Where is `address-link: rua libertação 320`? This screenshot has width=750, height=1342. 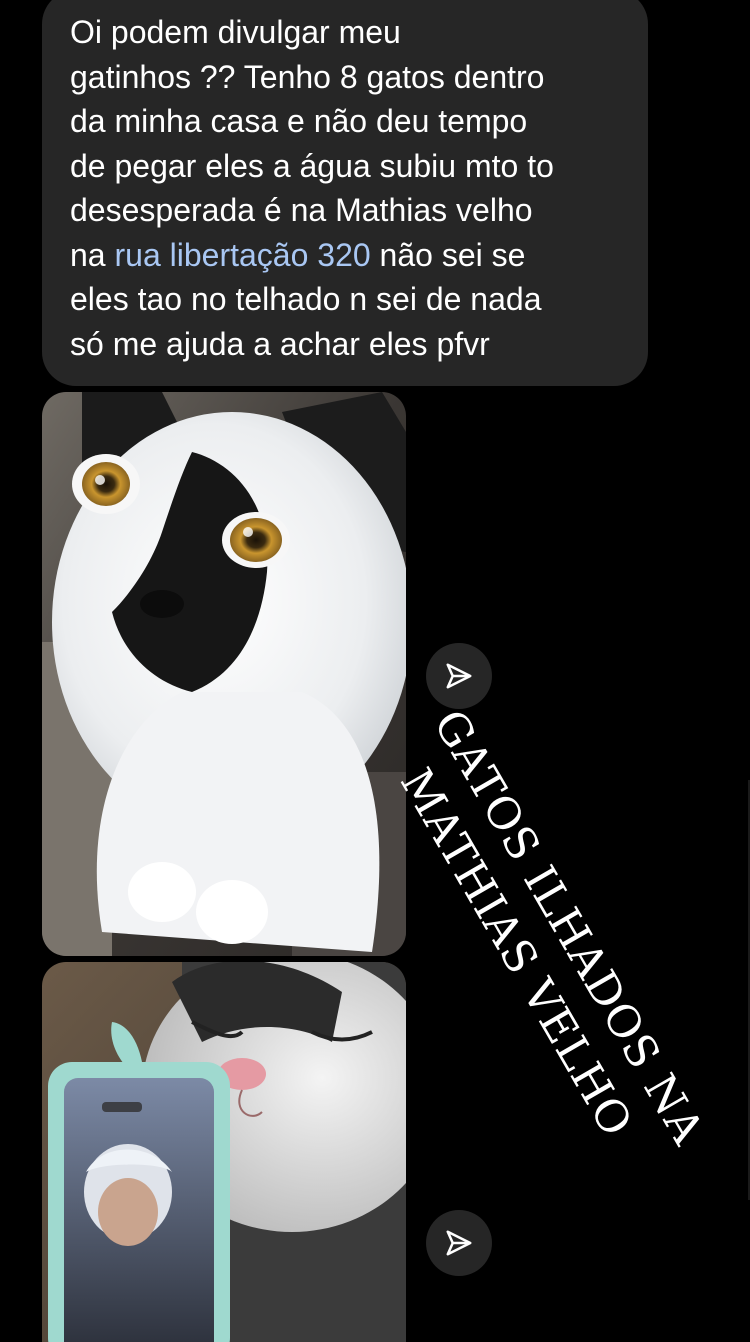
address-link: rua libertação 320 is located at coordinates (242, 255).